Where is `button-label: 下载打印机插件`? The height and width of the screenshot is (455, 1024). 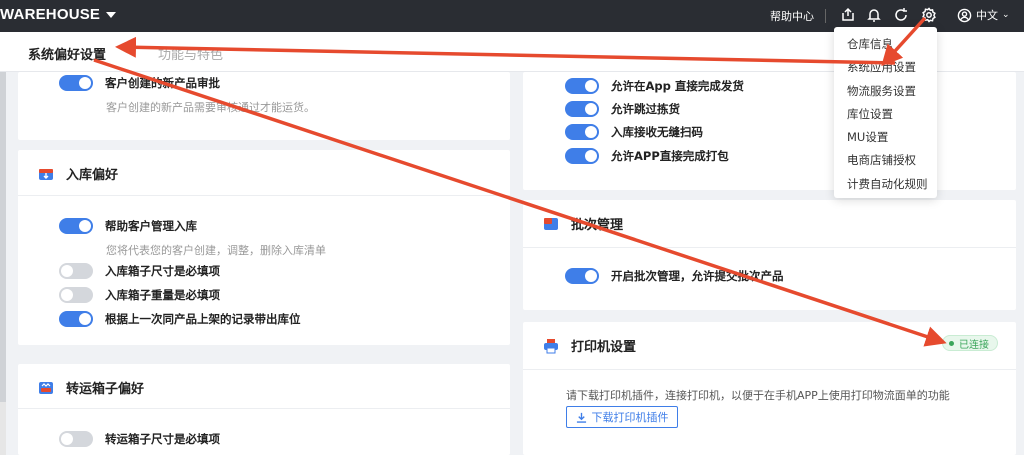
button-label: 下载打印机插件 is located at coordinates (630, 417).